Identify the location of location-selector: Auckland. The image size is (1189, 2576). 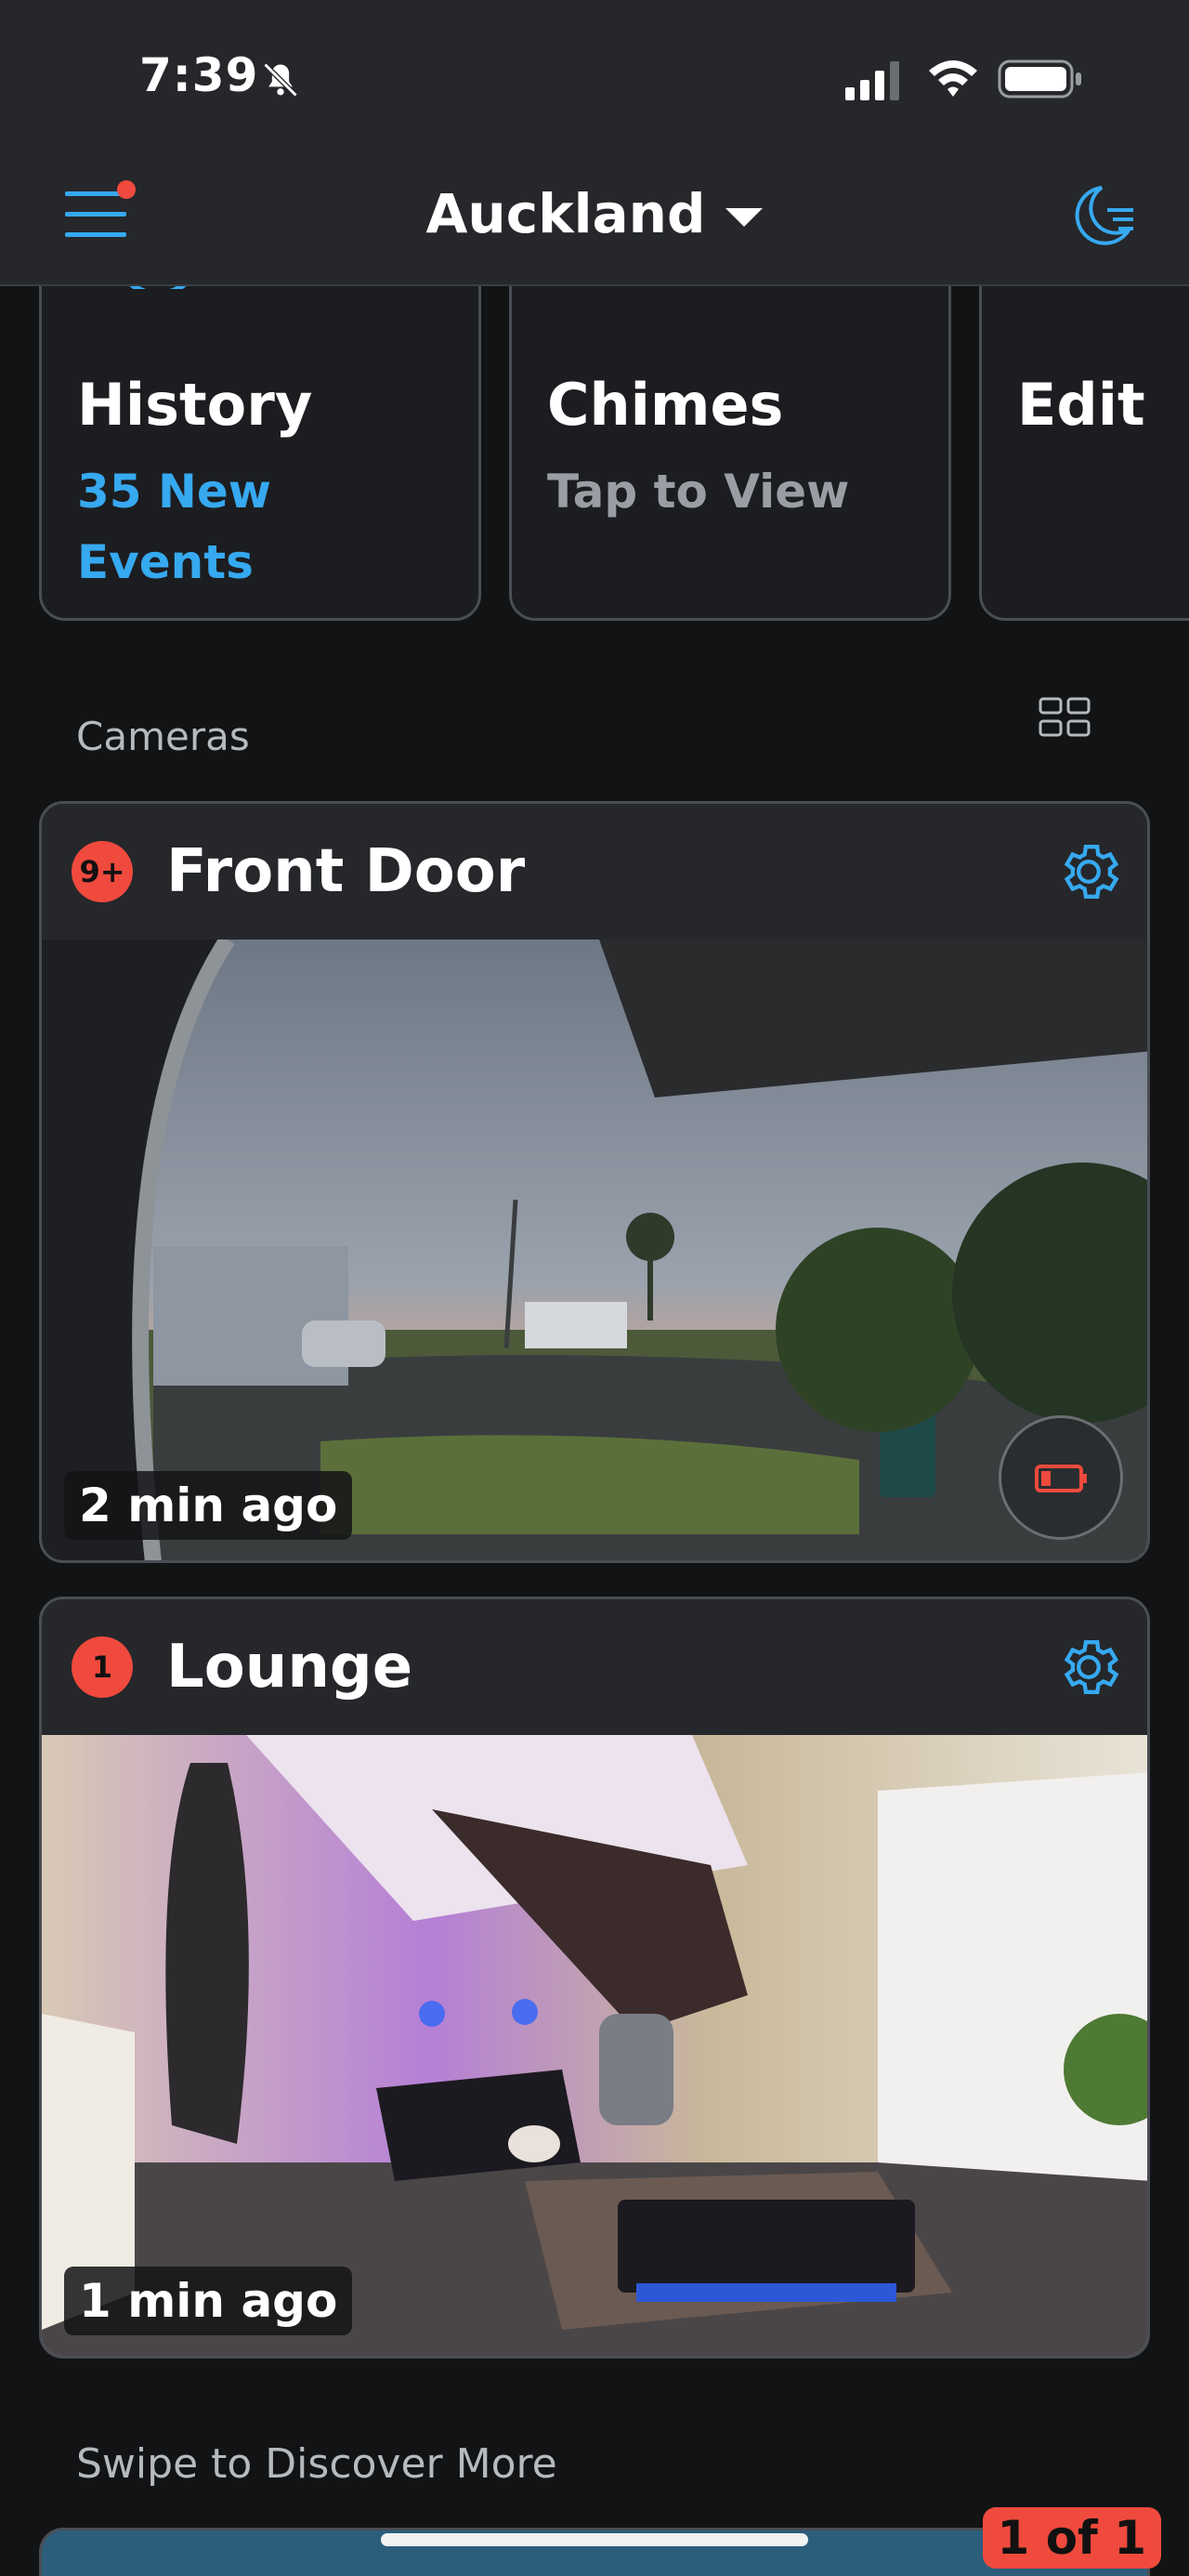
(594, 213).